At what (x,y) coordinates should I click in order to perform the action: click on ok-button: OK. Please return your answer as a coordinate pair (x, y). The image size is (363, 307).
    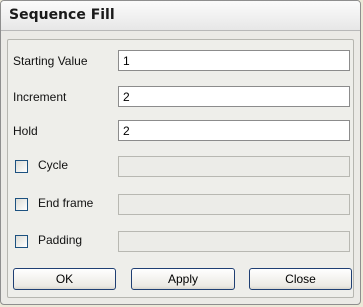
    Looking at the image, I should click on (64, 279).